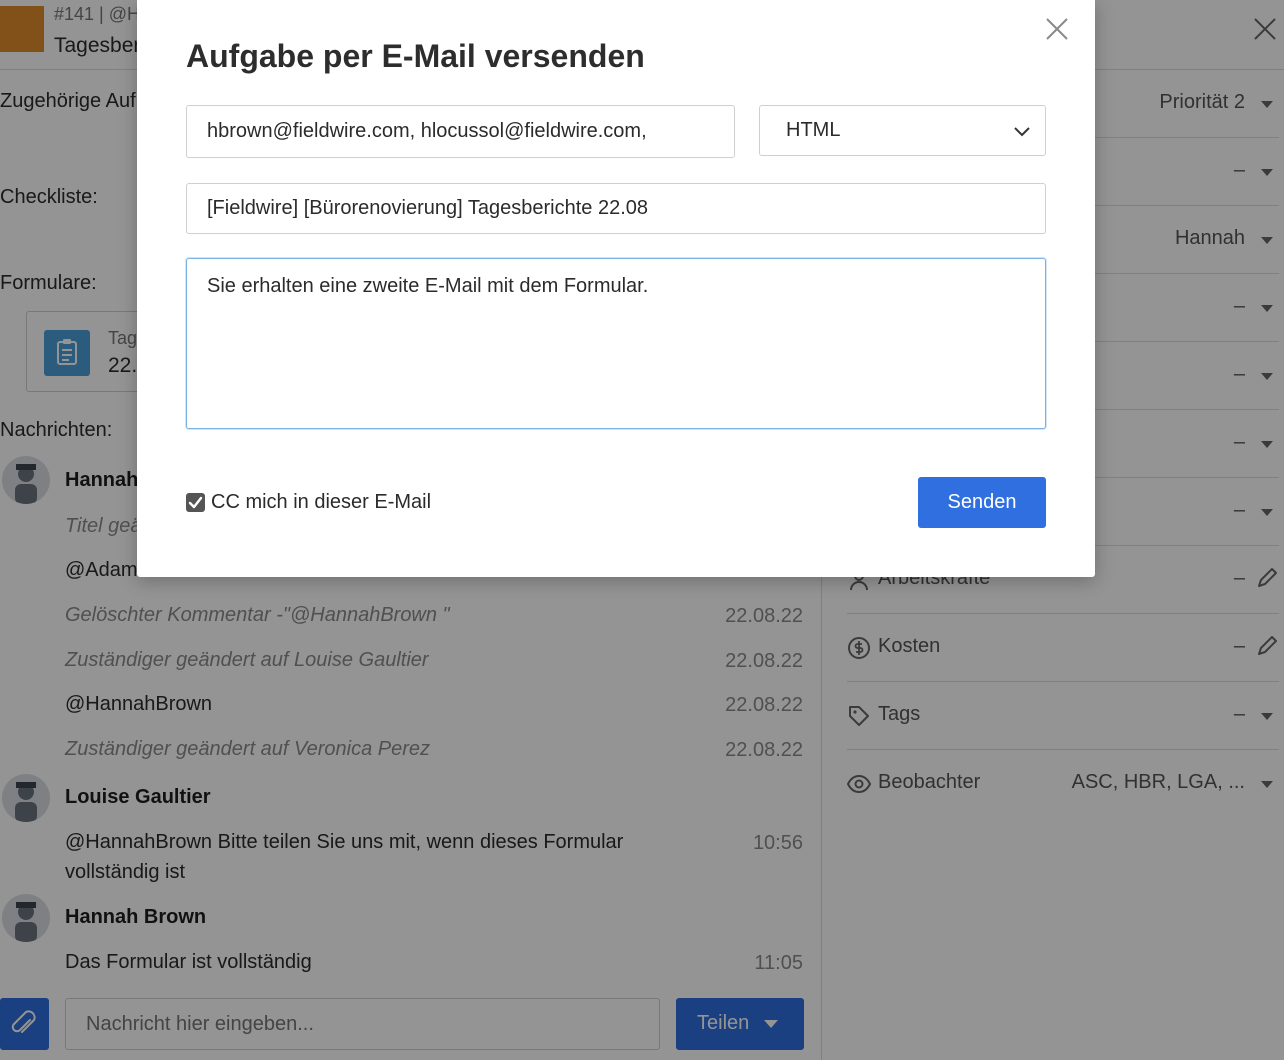 The image size is (1284, 1060). Describe the element at coordinates (982, 502) in the screenshot. I see `send-button: Senden` at that location.